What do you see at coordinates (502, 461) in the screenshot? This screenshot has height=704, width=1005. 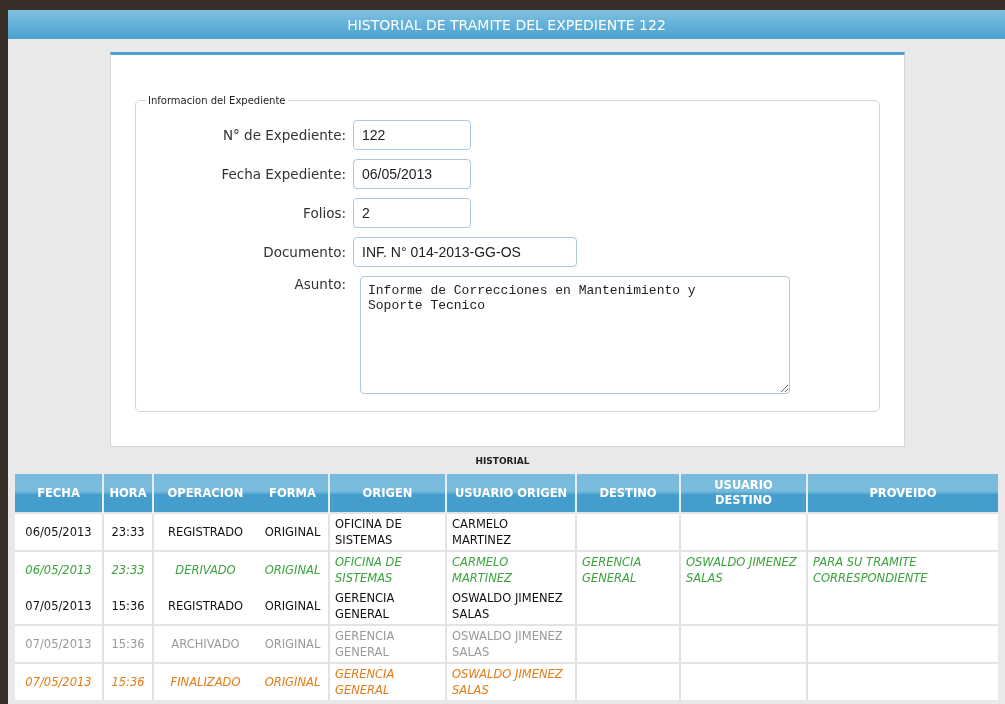 I see `table-caption: HISTORIAL` at bounding box center [502, 461].